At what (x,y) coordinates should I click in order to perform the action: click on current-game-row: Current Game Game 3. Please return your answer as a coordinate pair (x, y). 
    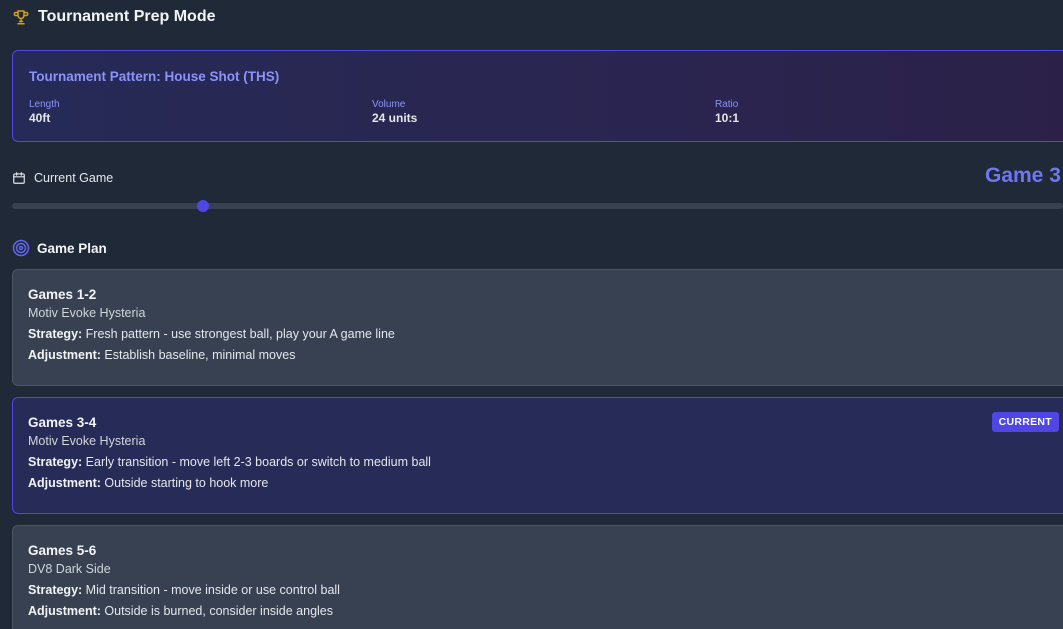
    Looking at the image, I should click on (537, 175).